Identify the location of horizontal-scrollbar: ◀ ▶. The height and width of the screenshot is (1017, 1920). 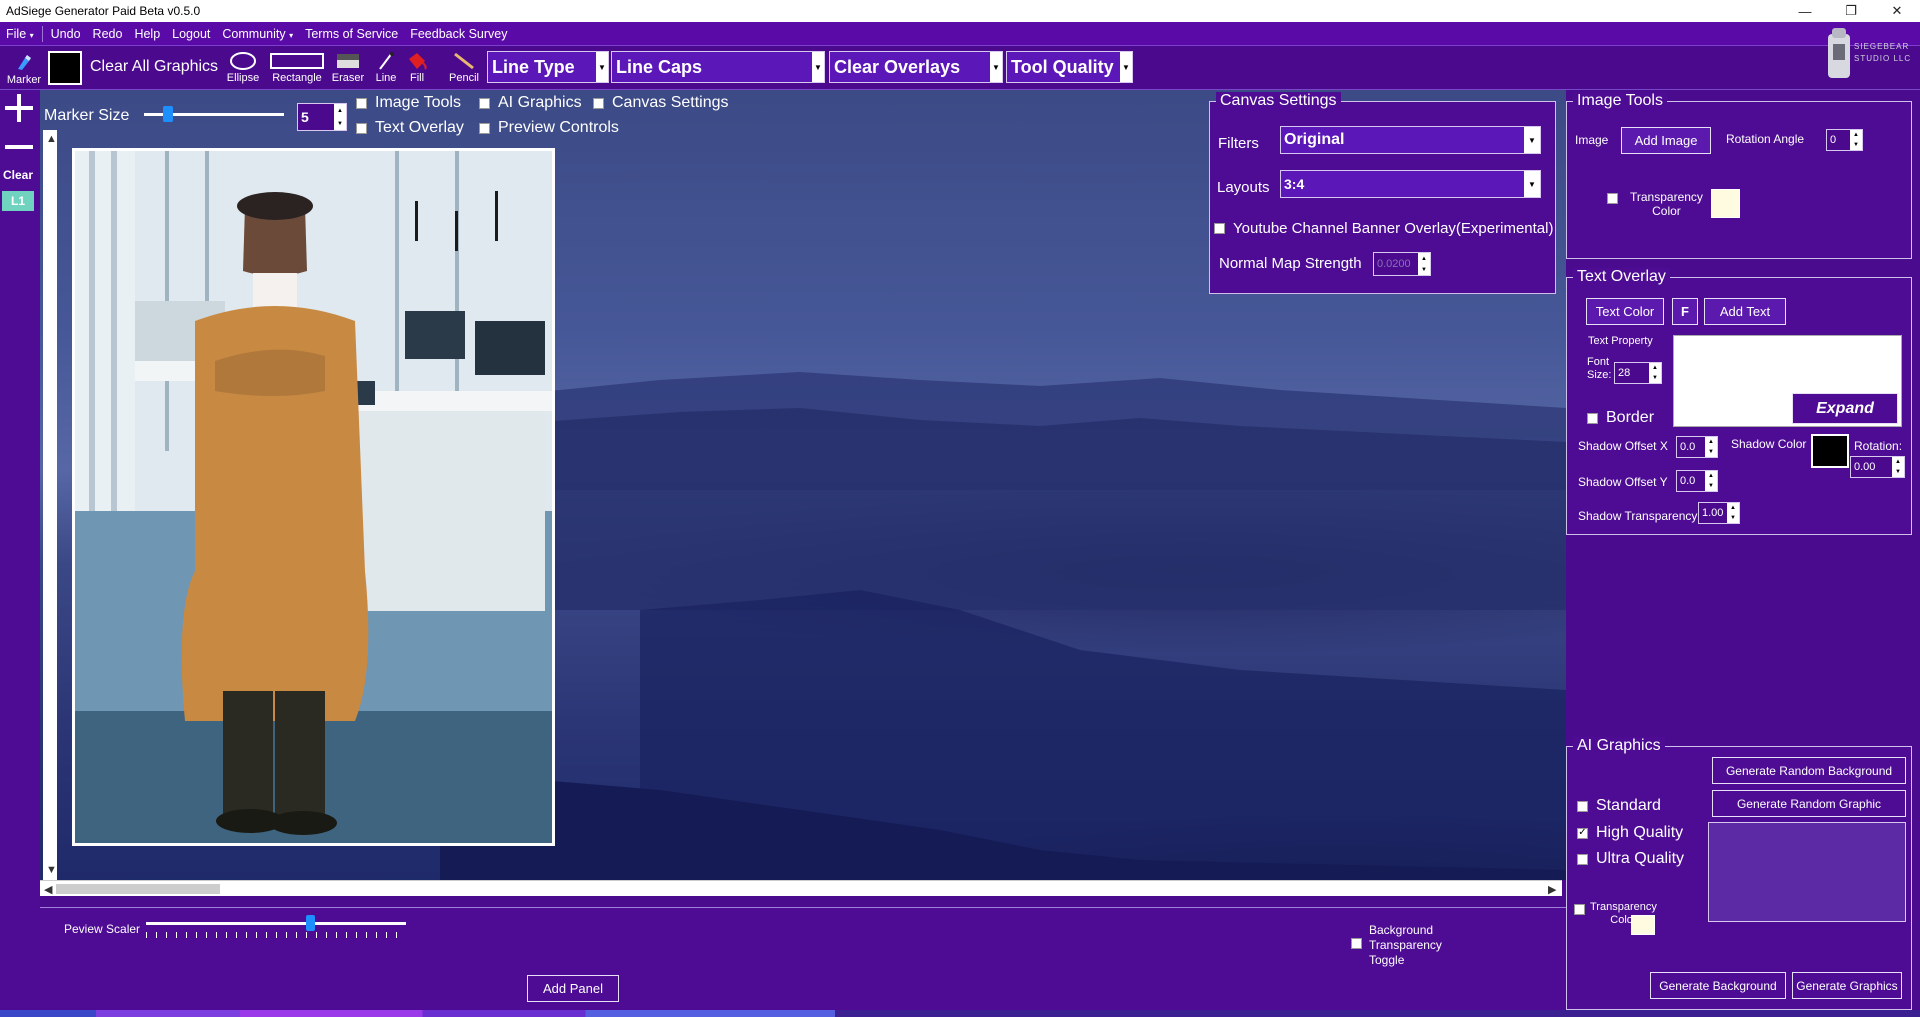
(801, 888).